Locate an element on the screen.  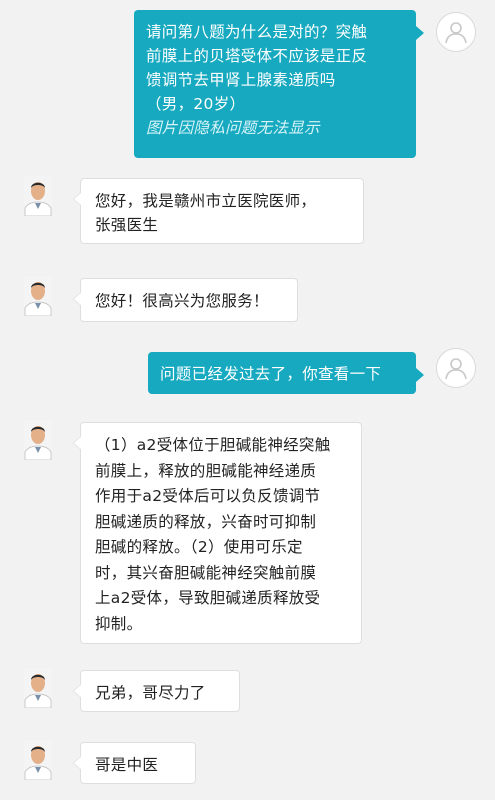
message-doctor-greeting: 您好！很高兴为您服务！ is located at coordinates (185, 300).